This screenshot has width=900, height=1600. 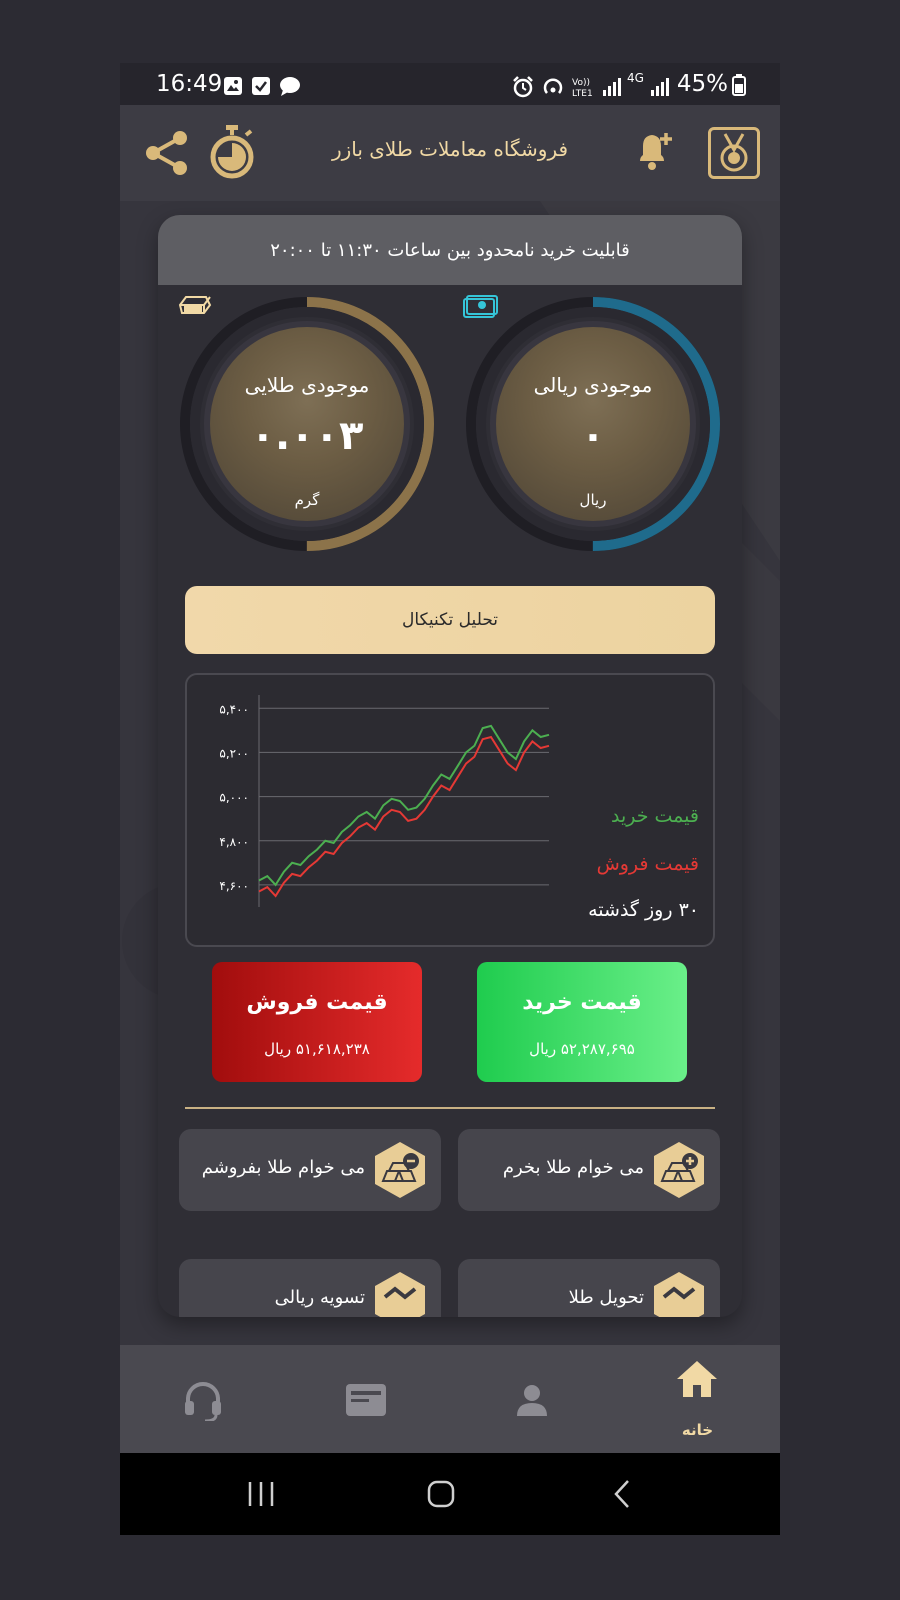 What do you see at coordinates (582, 1002) in the screenshot?
I see `buy-price-title: قیمت خرید` at bounding box center [582, 1002].